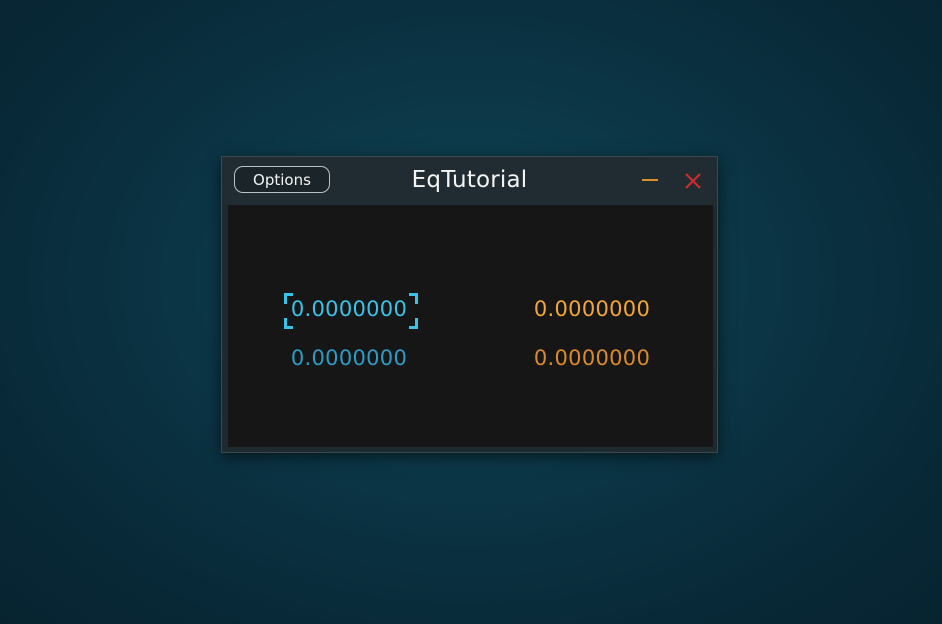 The image size is (942, 624). What do you see at coordinates (592, 358) in the screenshot?
I see `value-field-right-bottom: 0.0000000` at bounding box center [592, 358].